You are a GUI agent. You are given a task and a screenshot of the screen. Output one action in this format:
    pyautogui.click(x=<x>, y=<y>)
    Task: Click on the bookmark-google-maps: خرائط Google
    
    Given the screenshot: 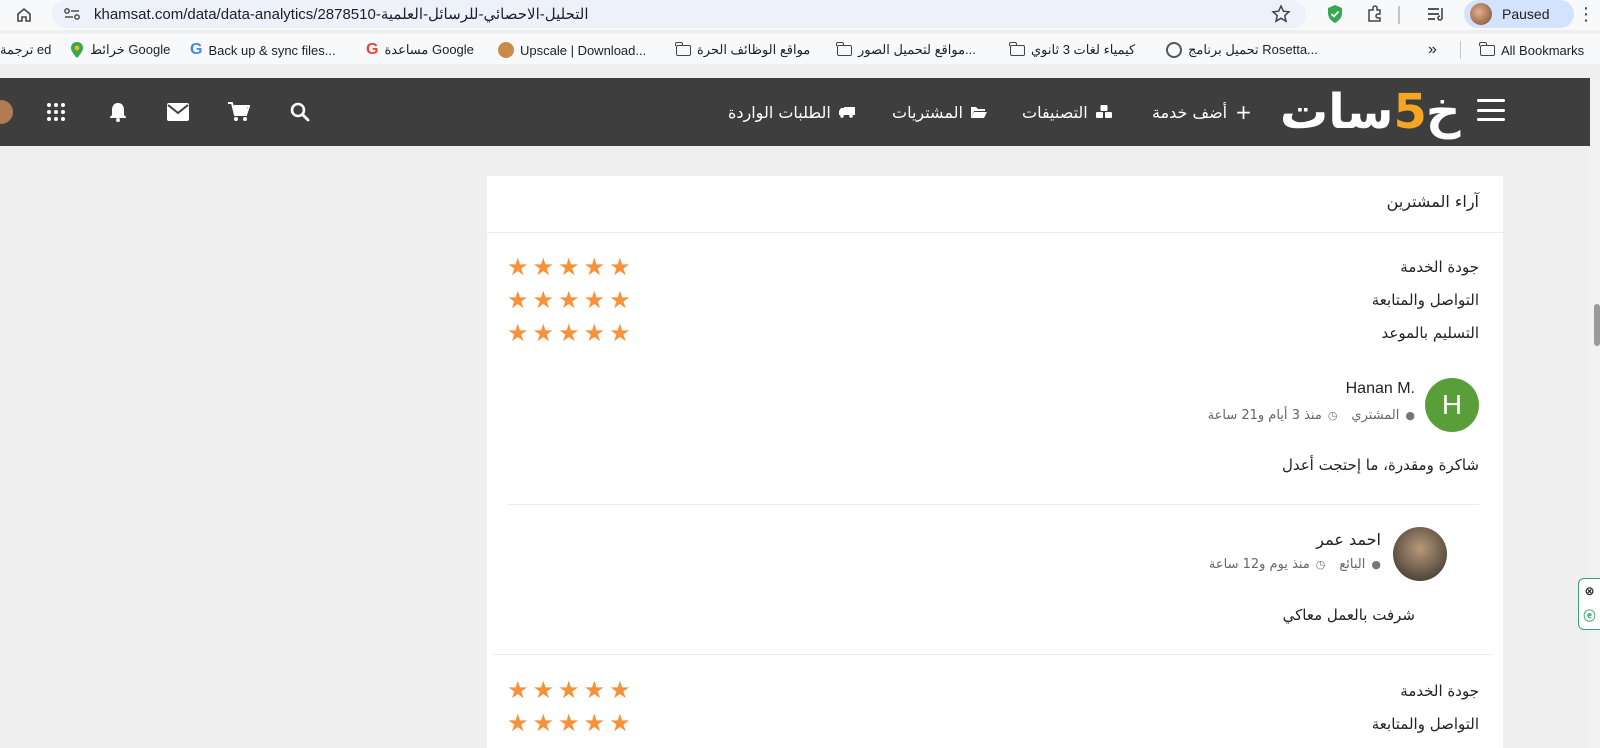 What is the action you would take?
    pyautogui.click(x=120, y=50)
    